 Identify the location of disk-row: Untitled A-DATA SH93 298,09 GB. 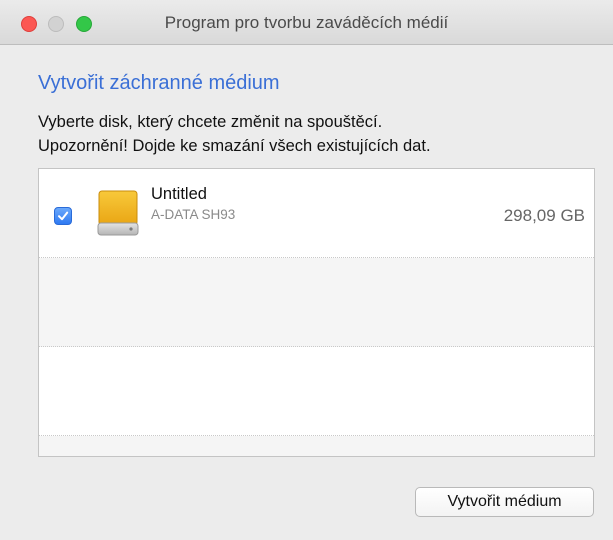
(316, 213).